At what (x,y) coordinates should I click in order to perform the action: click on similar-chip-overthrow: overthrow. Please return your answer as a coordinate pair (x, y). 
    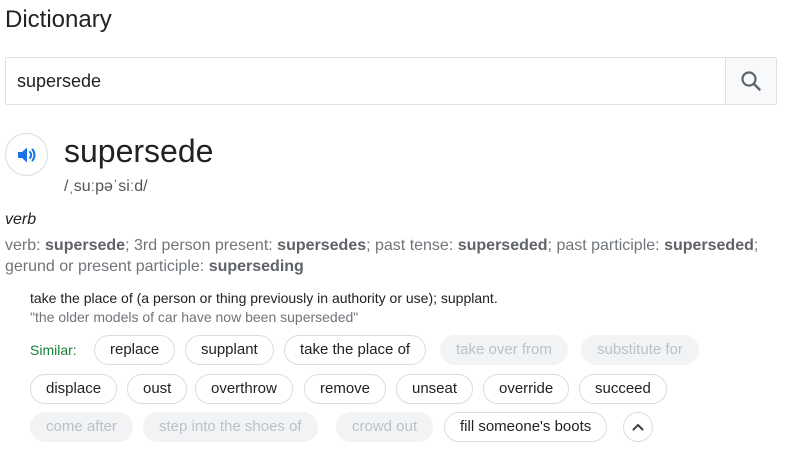
    Looking at the image, I should click on (244, 389).